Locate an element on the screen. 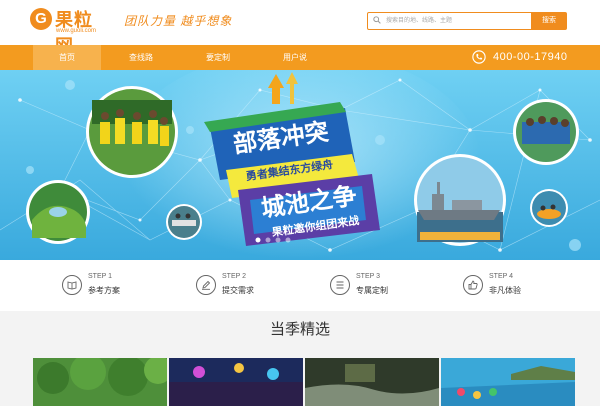  hotline-number: 400-00-17940 is located at coordinates (530, 57).